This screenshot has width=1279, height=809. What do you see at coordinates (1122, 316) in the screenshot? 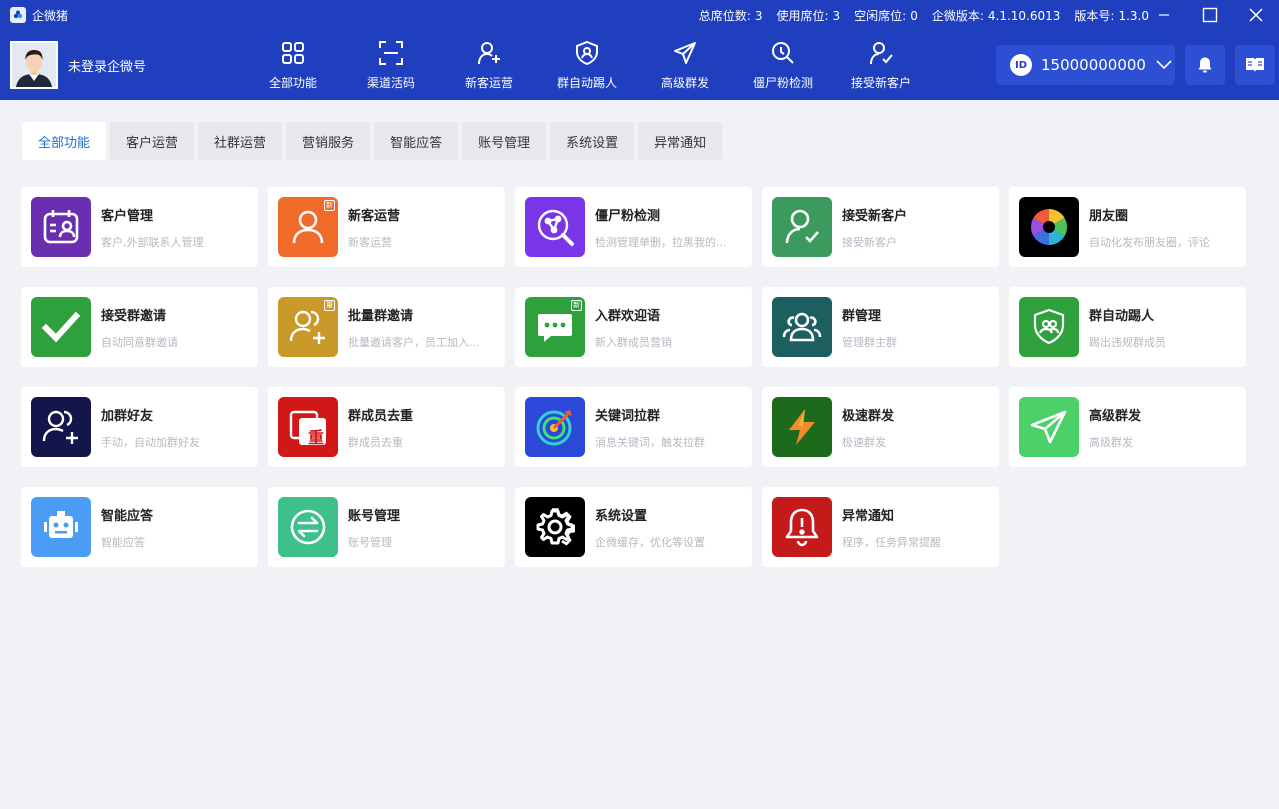
I see `feature-title: 群自动踢人` at bounding box center [1122, 316].